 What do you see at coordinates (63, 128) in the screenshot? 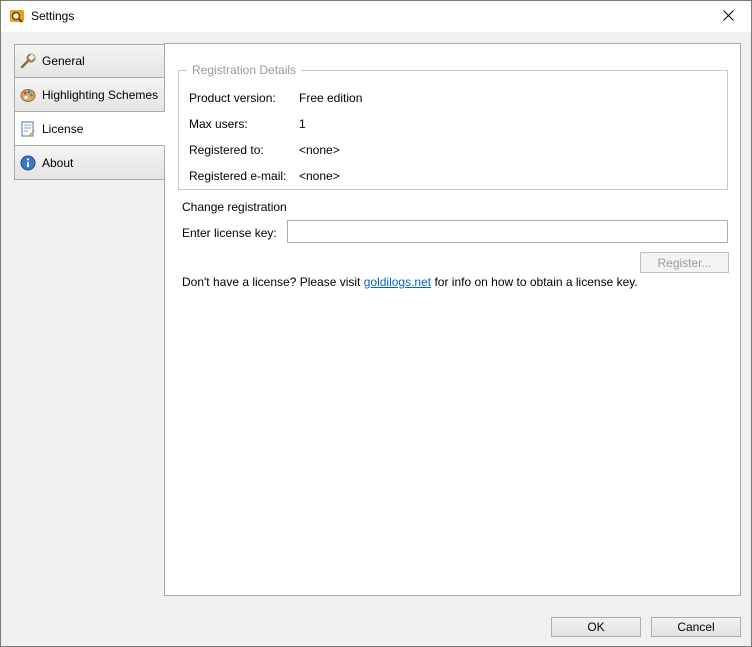
I see `tab-label: License` at bounding box center [63, 128].